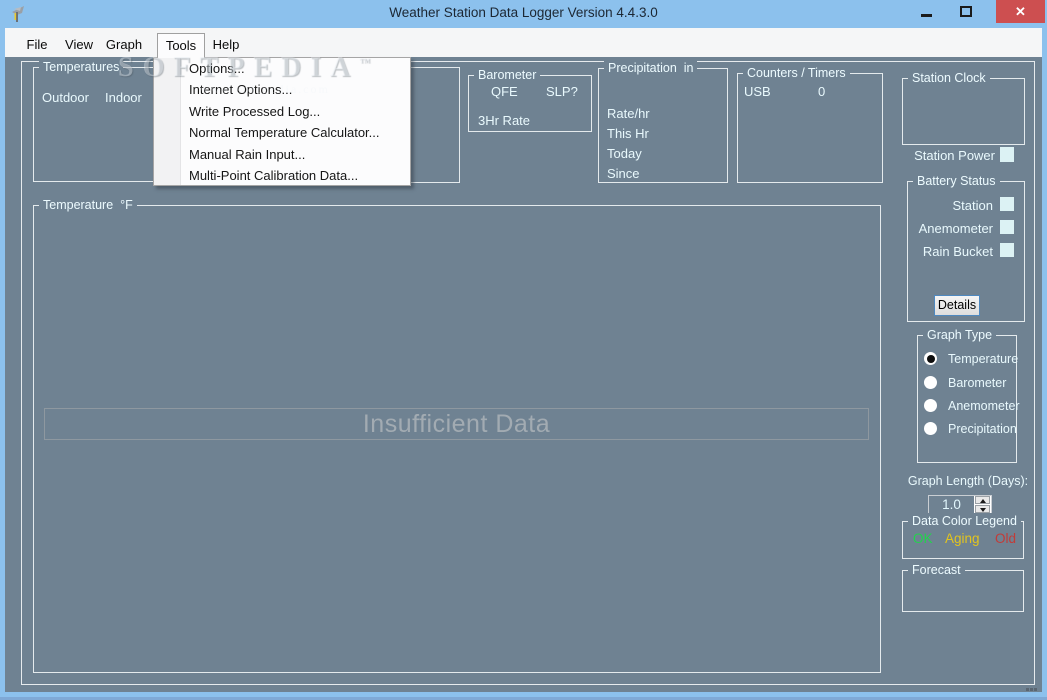 This screenshot has height=700, width=1047. I want to click on close-icon: ✕, so click(1020, 11).